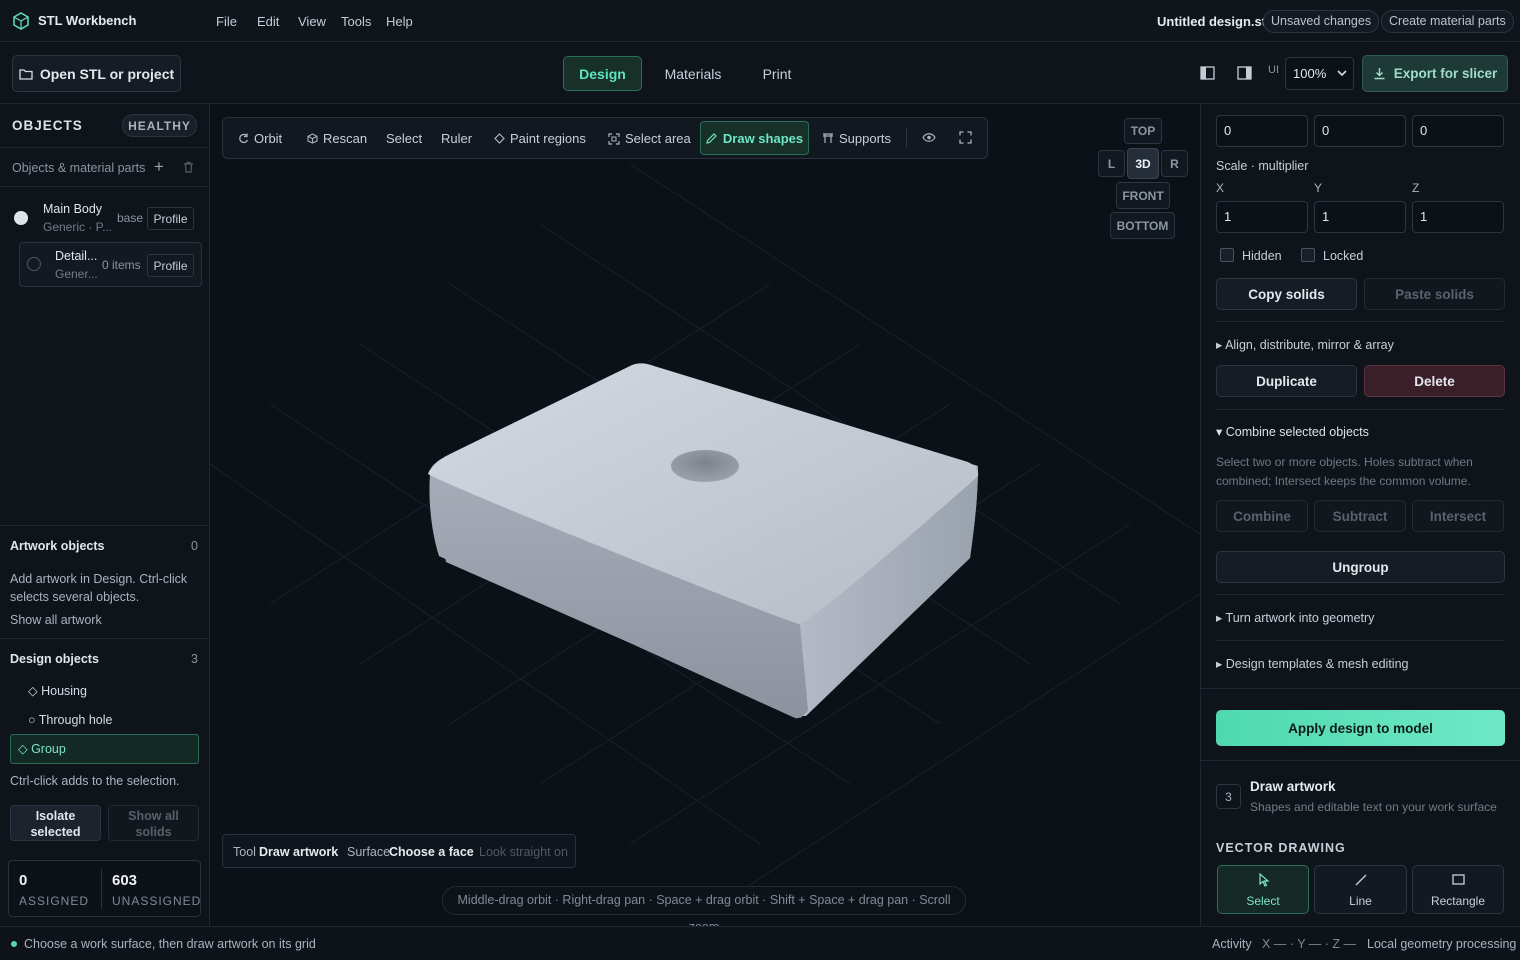 The height and width of the screenshot is (960, 1520). I want to click on assigned-label: ASSIGNED, so click(54, 901).